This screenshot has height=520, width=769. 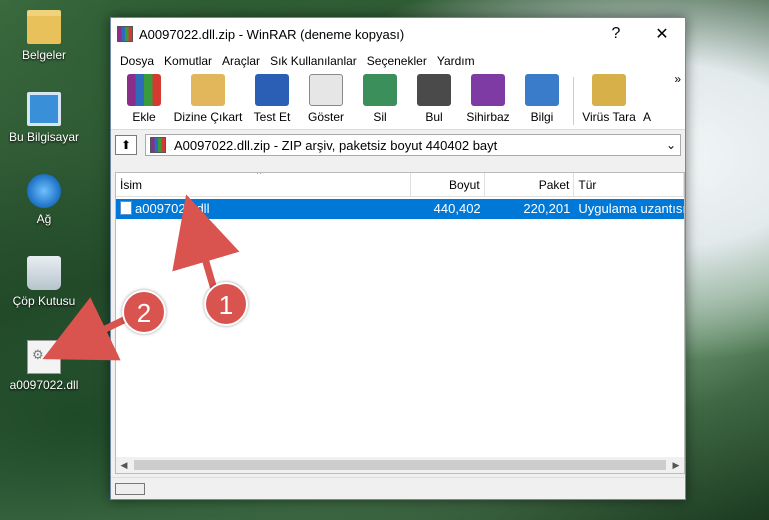 What do you see at coordinates (326, 90) in the screenshot?
I see `glasses-icon` at bounding box center [326, 90].